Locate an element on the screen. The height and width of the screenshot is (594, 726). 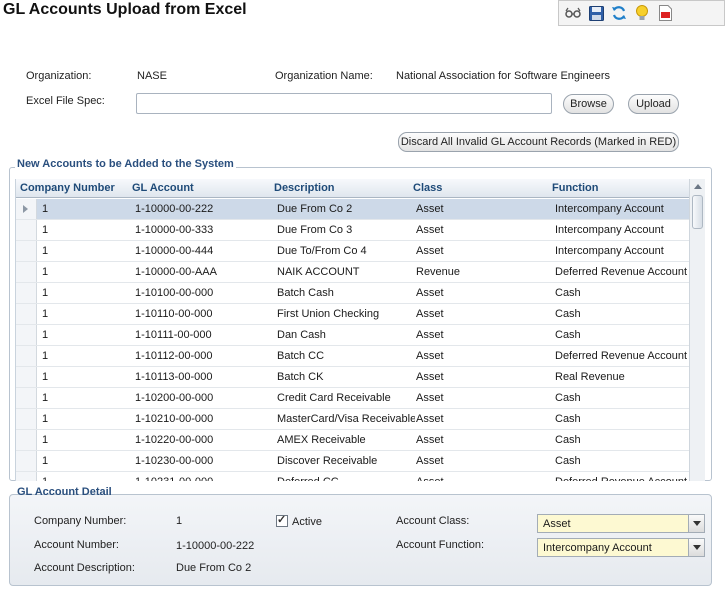
table-row: 1 1-10111-00-000 Dan Cash Asset Cash is located at coordinates (353, 335).